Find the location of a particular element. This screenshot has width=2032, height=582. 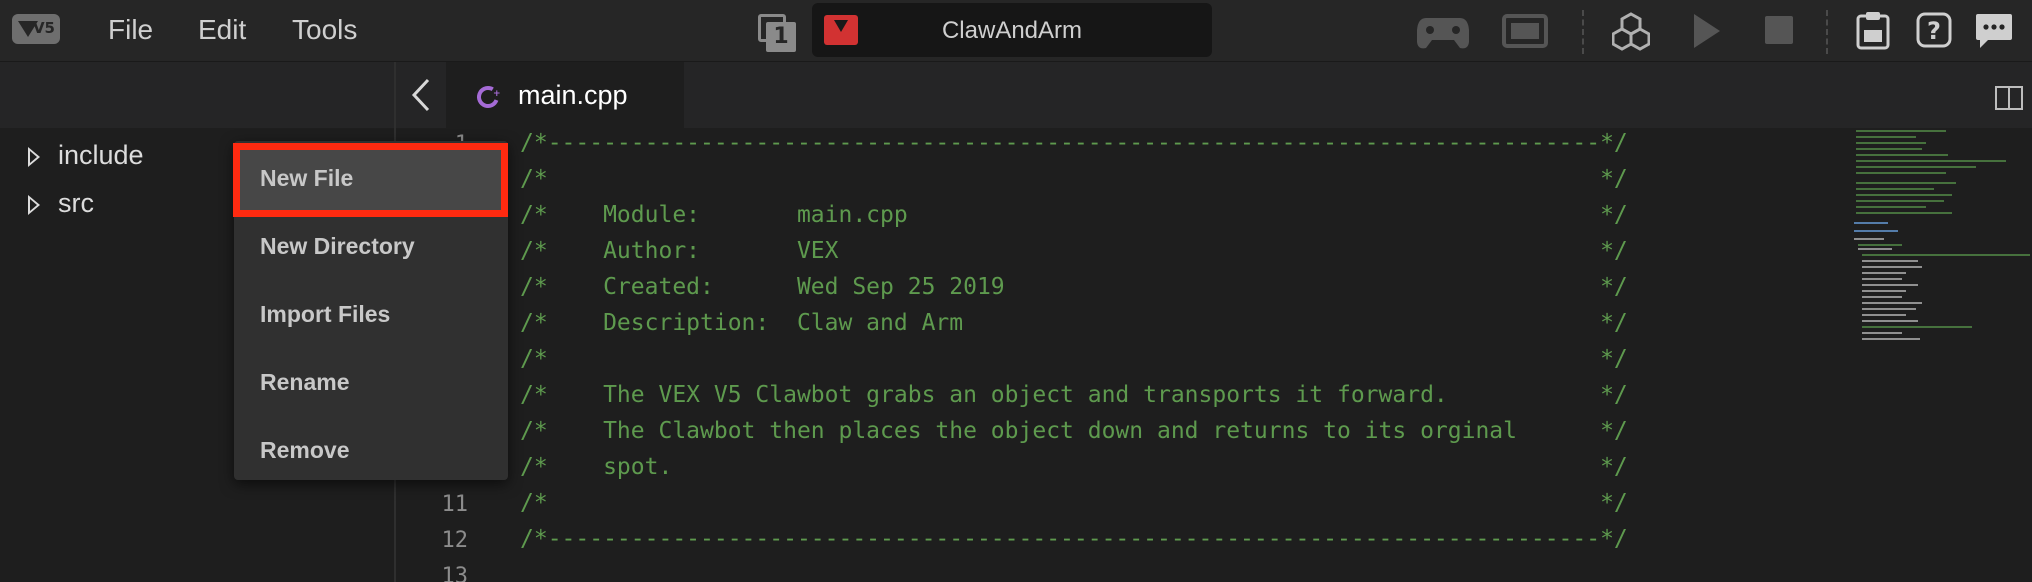

folder-label: include is located at coordinates (101, 155).